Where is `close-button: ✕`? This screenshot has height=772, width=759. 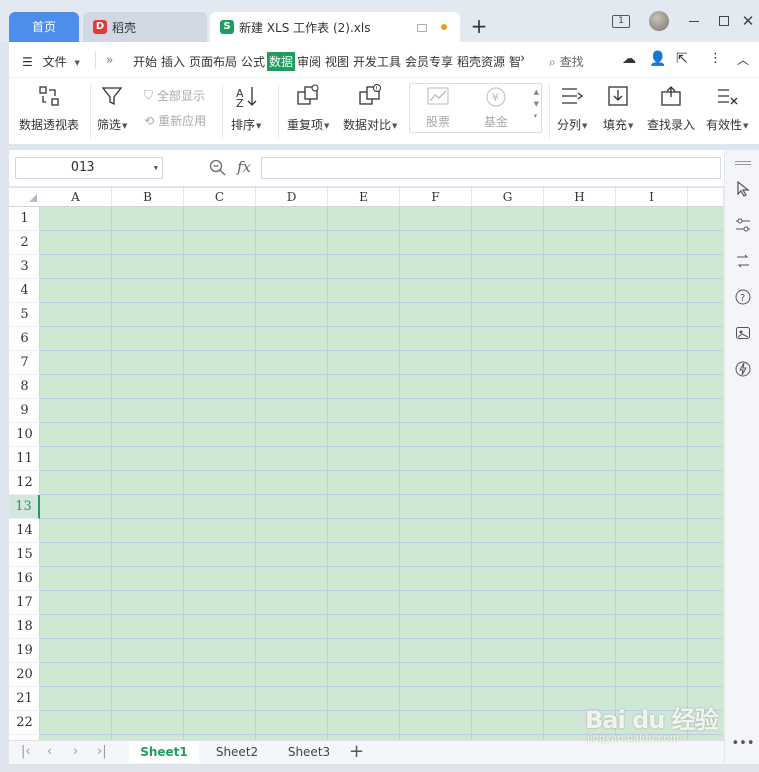
close-button: ✕ is located at coordinates (748, 21).